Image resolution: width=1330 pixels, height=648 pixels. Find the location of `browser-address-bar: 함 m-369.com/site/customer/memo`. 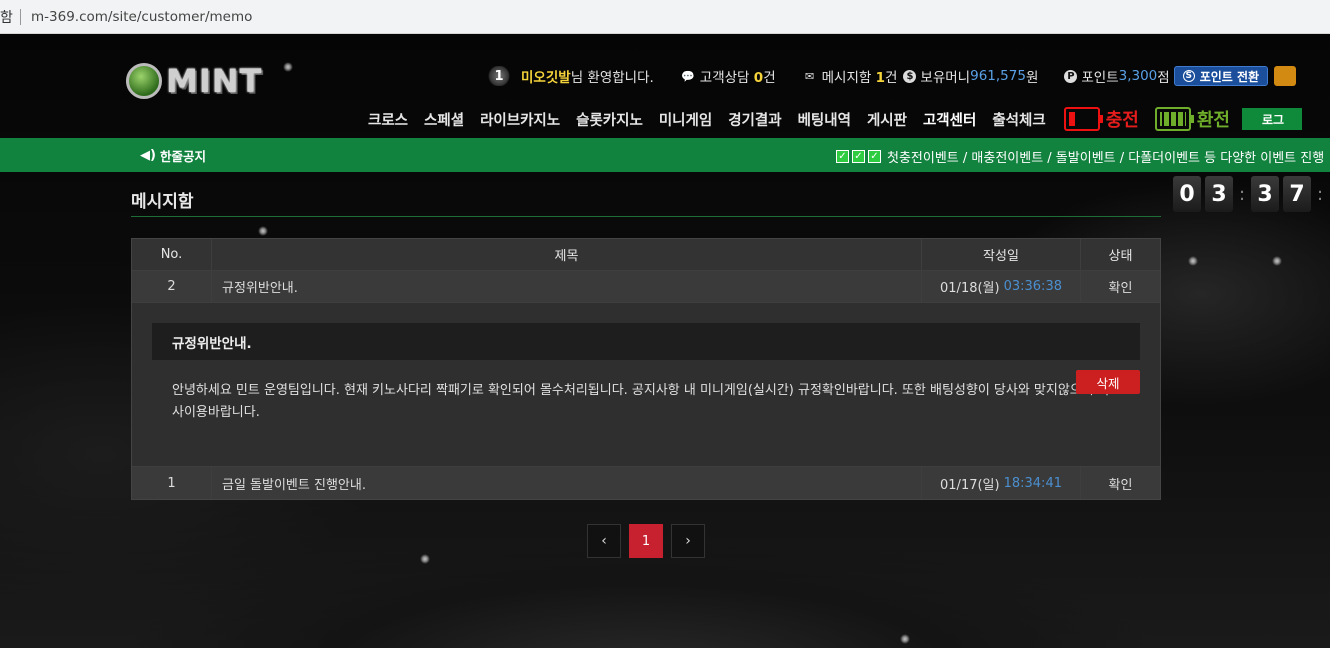

browser-address-bar: 함 m-369.com/site/customer/memo is located at coordinates (665, 17).